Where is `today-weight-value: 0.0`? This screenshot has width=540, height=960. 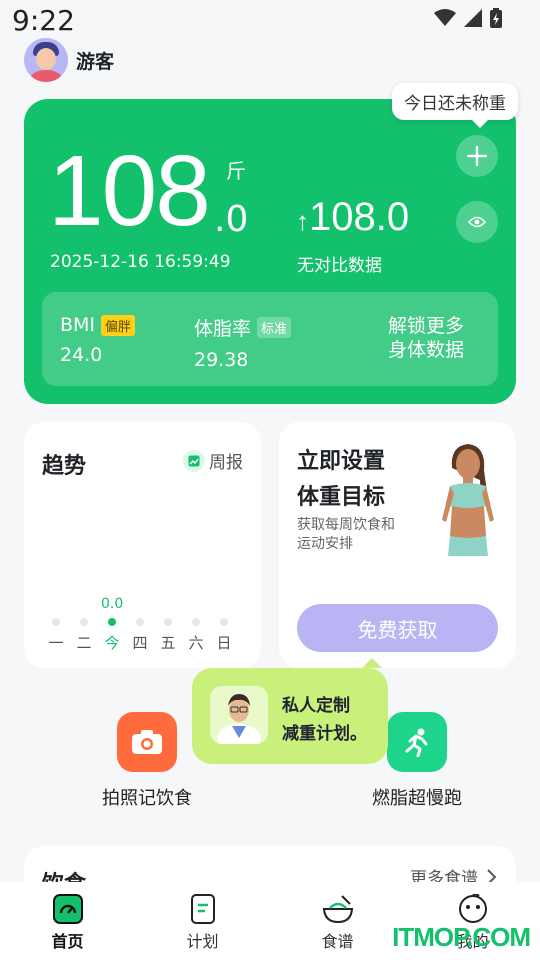 today-weight-value: 0.0 is located at coordinates (112, 604).